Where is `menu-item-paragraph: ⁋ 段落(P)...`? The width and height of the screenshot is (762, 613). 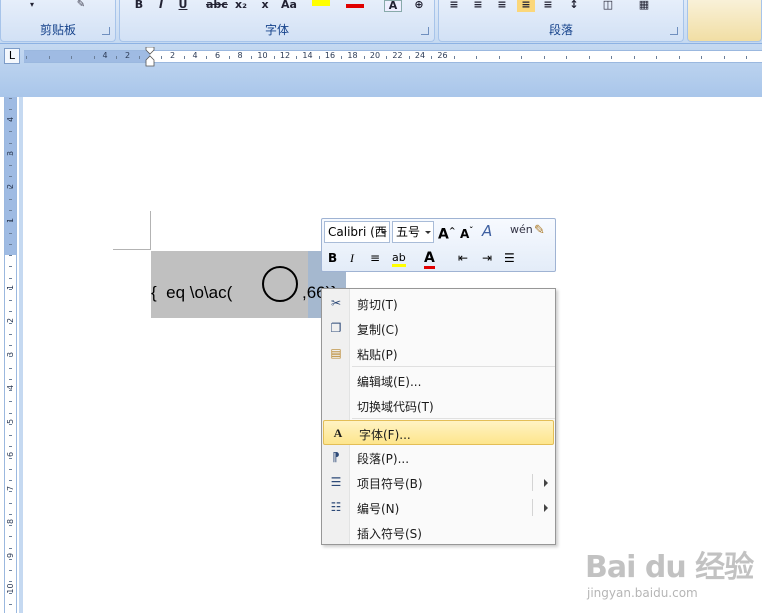
menu-item-paragraph: ⁋ 段落(P)... is located at coordinates (438, 457).